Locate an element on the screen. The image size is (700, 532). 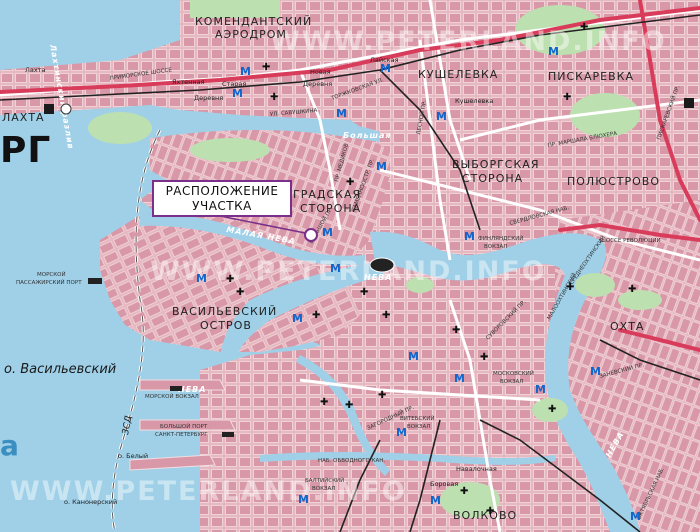
label-vitebsk-vokzal-2: ВОКЗАЛ is located at coordinates (418, 427).